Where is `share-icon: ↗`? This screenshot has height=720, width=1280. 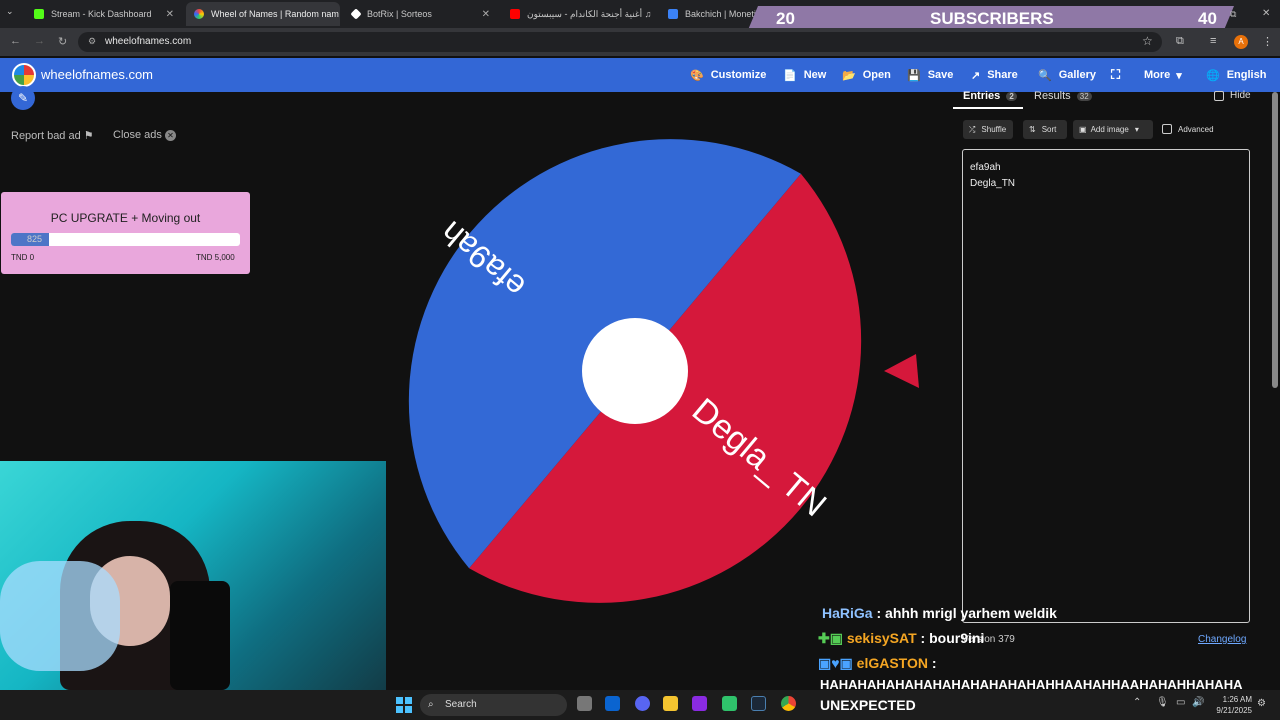
share-icon: ↗ is located at coordinates (976, 75).